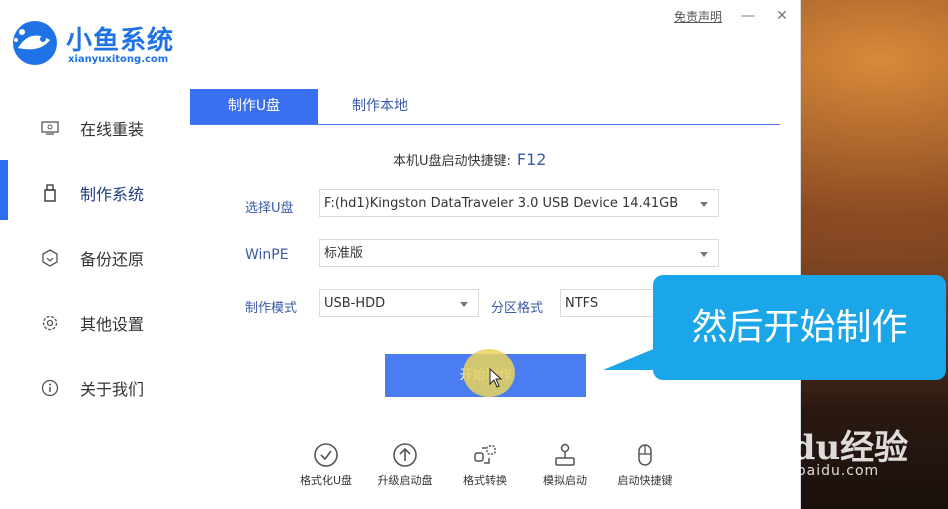 The image size is (948, 509). I want to click on monitor-icon, so click(50, 128).